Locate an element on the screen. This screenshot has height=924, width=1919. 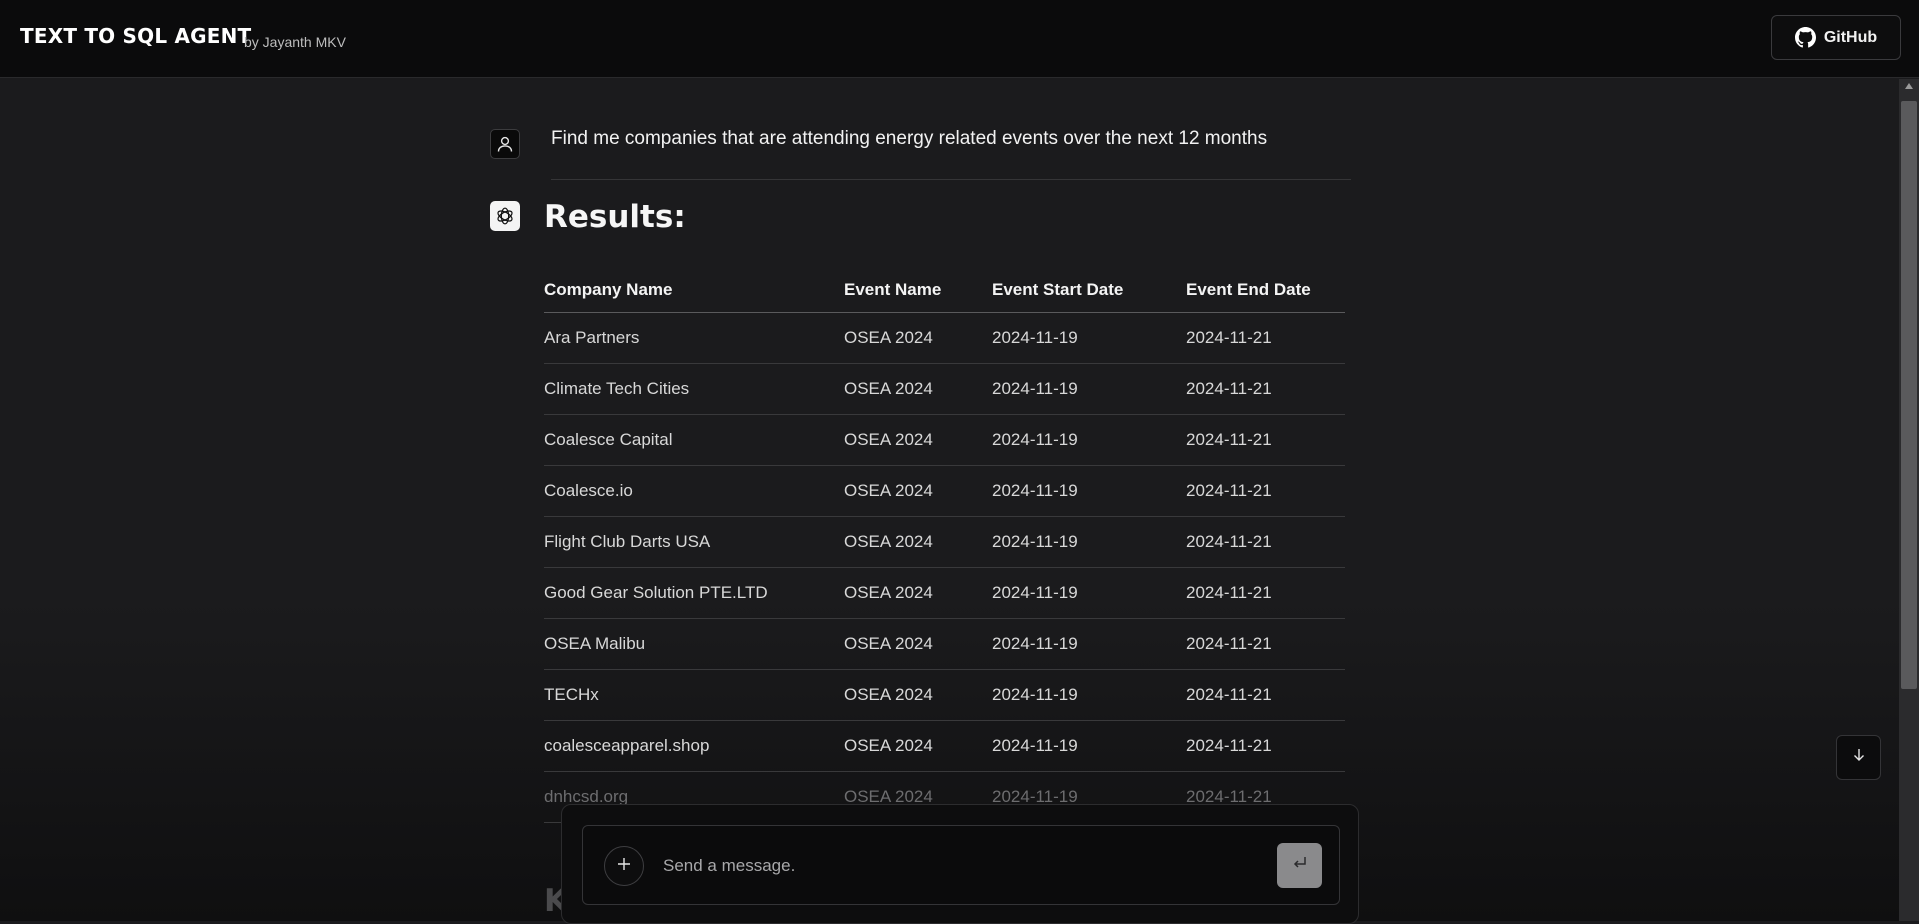
scrollbar-thumb is located at coordinates (1909, 395).